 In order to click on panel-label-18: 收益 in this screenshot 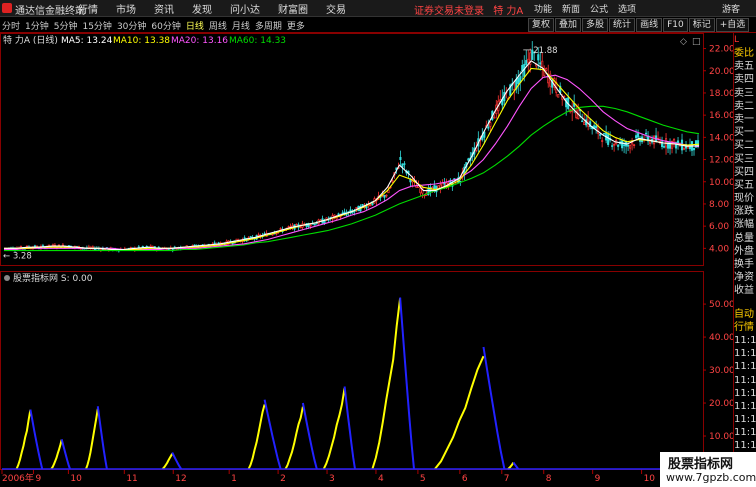, I will do `click(744, 291)`.